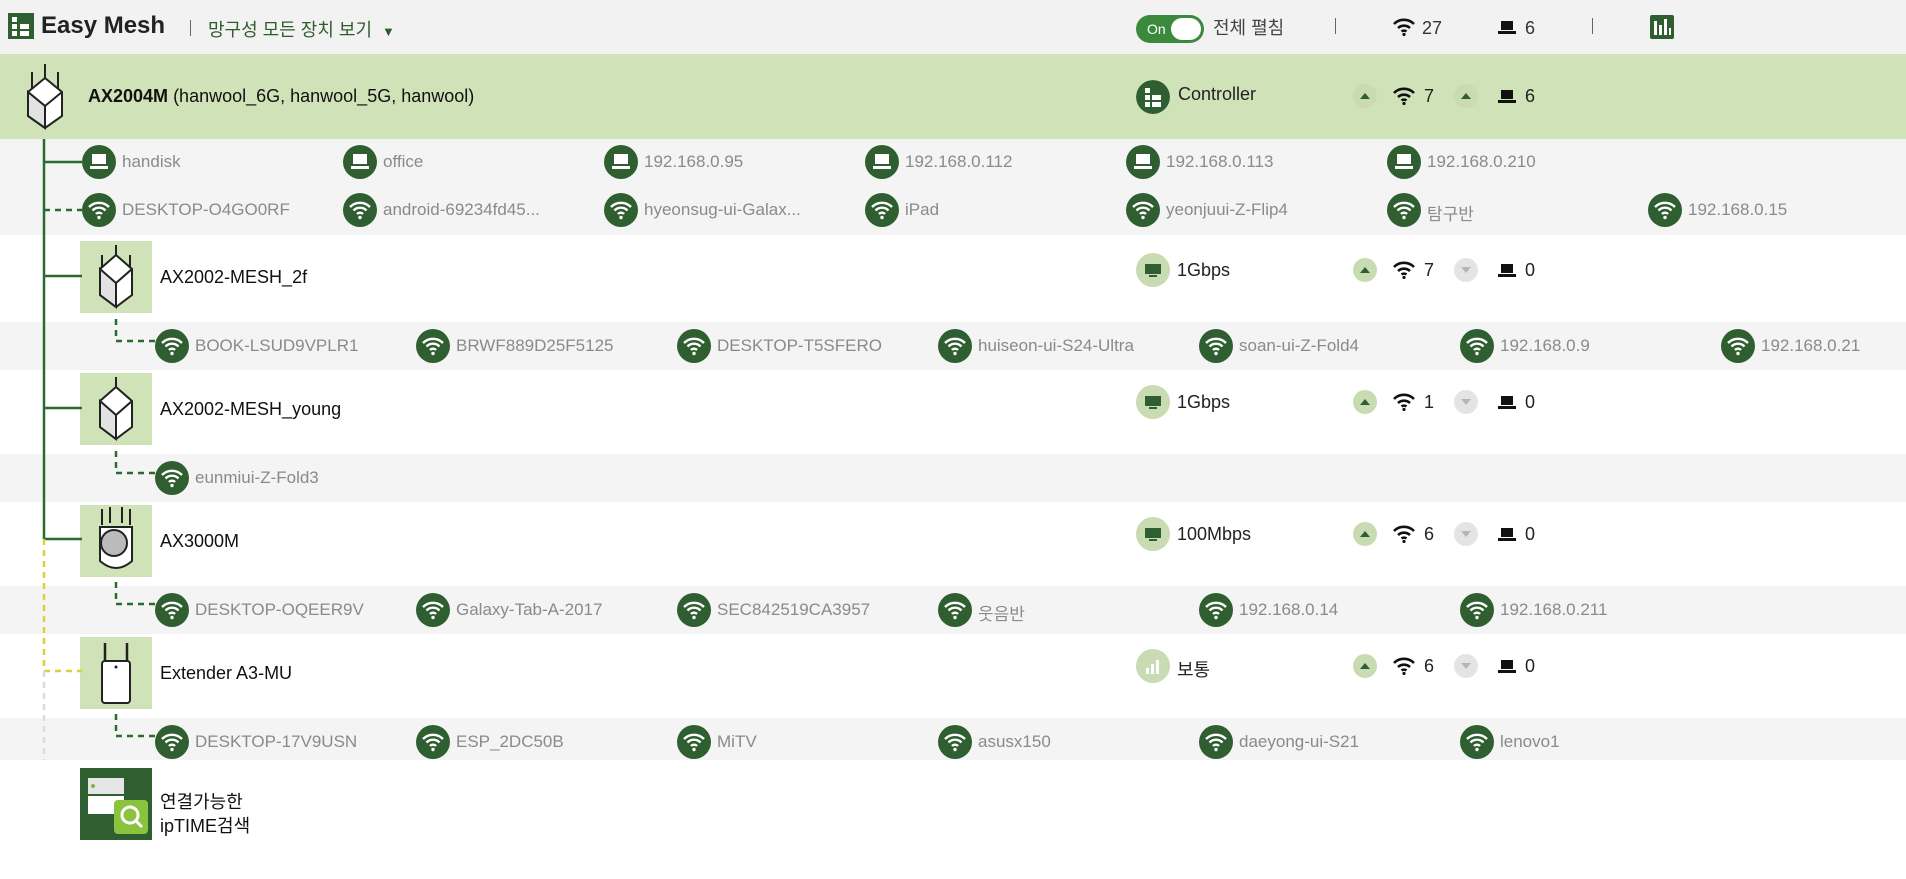  What do you see at coordinates (116, 804) in the screenshot?
I see `search-devices-icon` at bounding box center [116, 804].